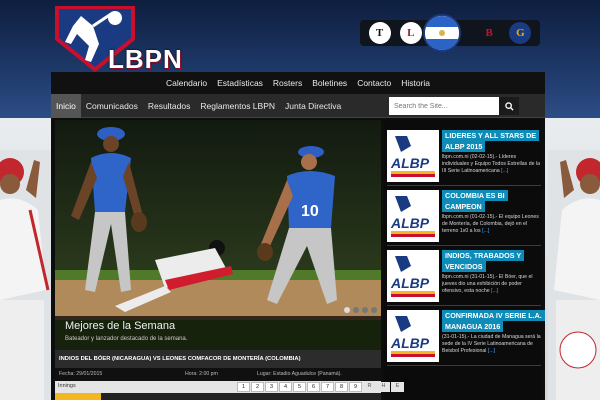 The width and height of the screenshot is (600, 400). Describe the element at coordinates (240, 83) in the screenshot. I see `nav-estadisticas: Estadísticas` at that location.